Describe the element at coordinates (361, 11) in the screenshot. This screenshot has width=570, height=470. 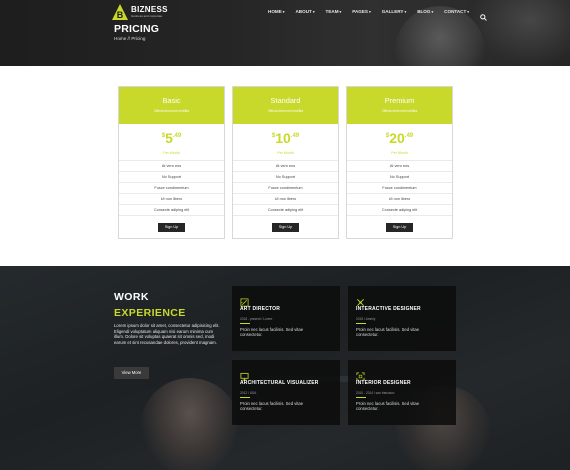
I see `nav-item-pages: PAGES▾` at that location.